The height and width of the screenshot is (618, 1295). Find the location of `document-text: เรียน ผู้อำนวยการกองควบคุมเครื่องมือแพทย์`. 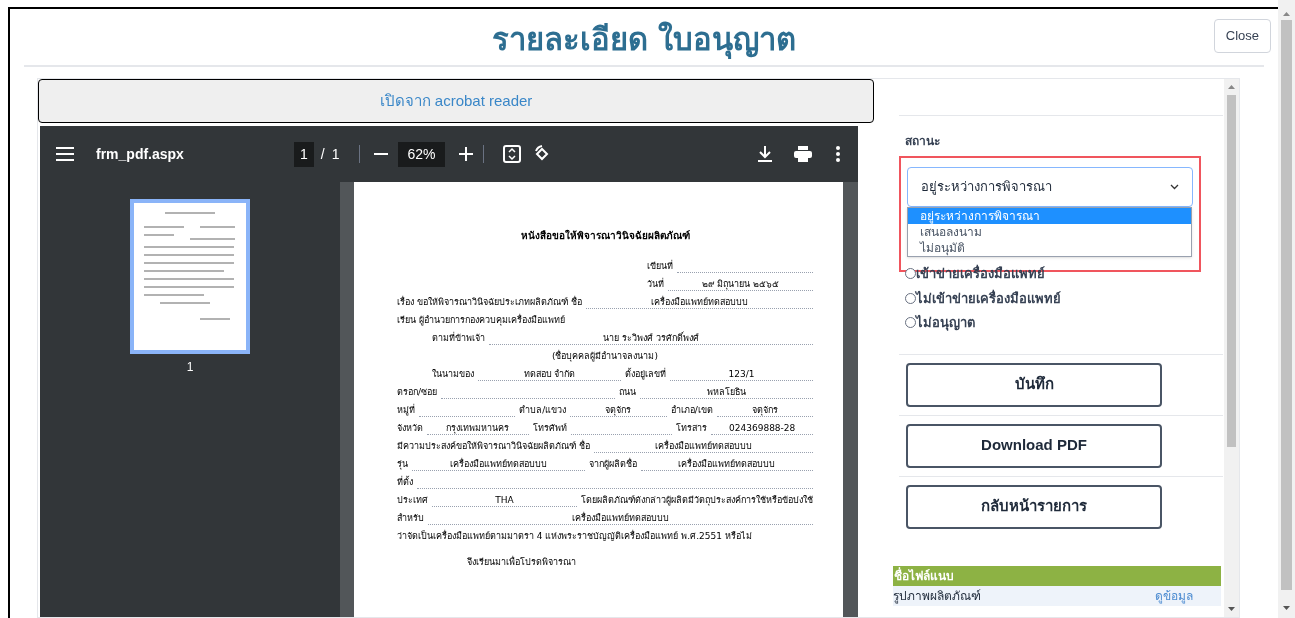

document-text: เรียน ผู้อำนวยการกองควบคุมเครื่องมือแพทย์ is located at coordinates (481, 320).